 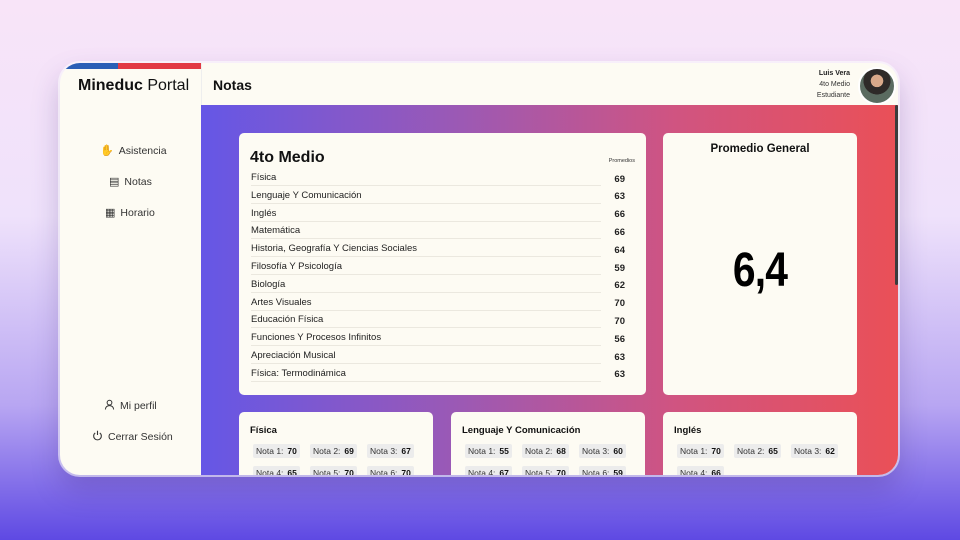 I want to click on grade-pill: Nota 3: 62, so click(x=814, y=451).